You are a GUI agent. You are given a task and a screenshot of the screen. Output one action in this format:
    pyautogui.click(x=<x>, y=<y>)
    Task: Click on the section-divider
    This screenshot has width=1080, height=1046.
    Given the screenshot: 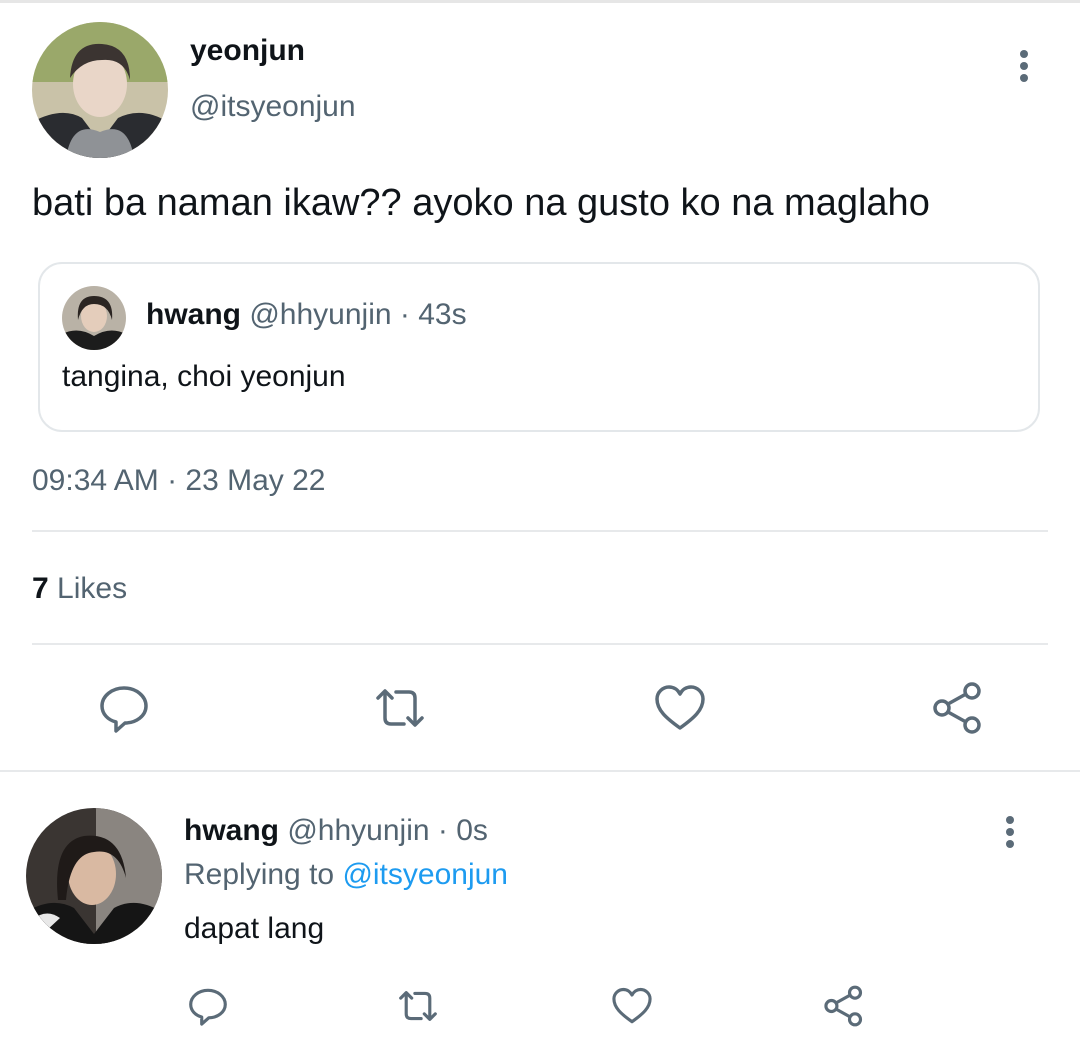 What is the action you would take?
    pyautogui.click(x=540, y=771)
    